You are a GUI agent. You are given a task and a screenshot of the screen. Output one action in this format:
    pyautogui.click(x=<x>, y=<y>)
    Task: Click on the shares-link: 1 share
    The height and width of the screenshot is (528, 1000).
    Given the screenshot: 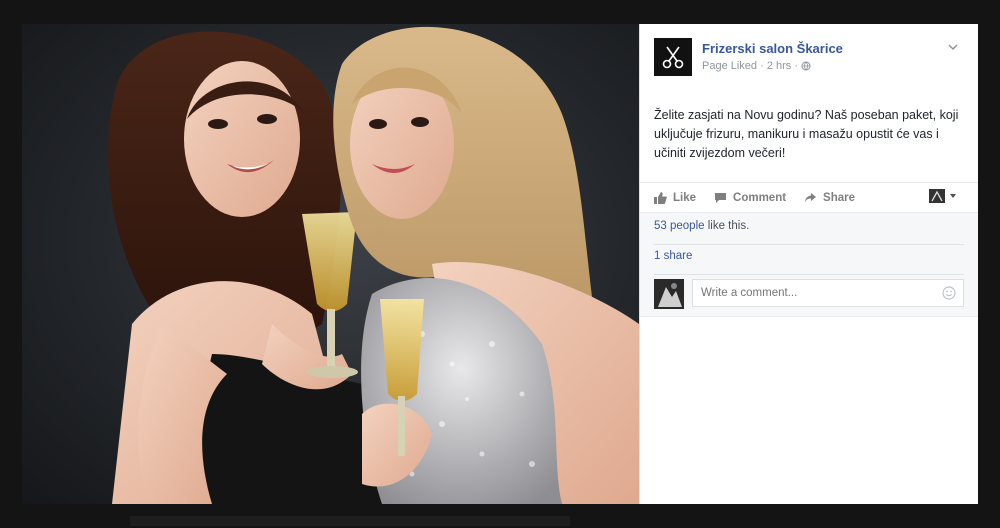 What is the action you would take?
    pyautogui.click(x=673, y=256)
    